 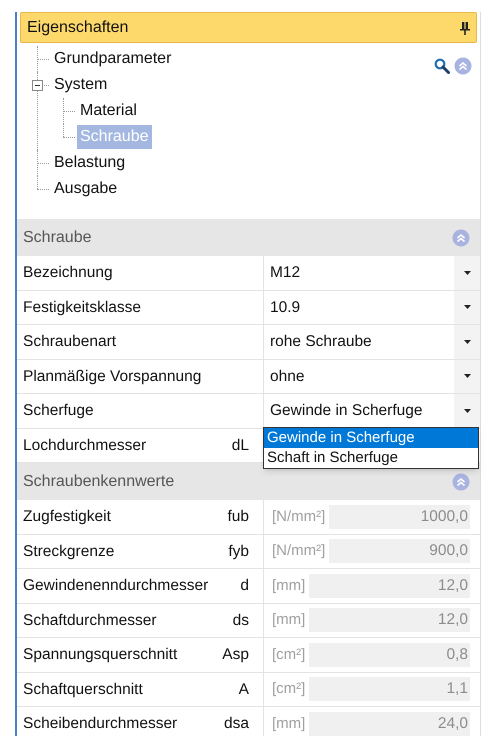 I want to click on property-label: Streckgrenze, so click(x=68, y=552).